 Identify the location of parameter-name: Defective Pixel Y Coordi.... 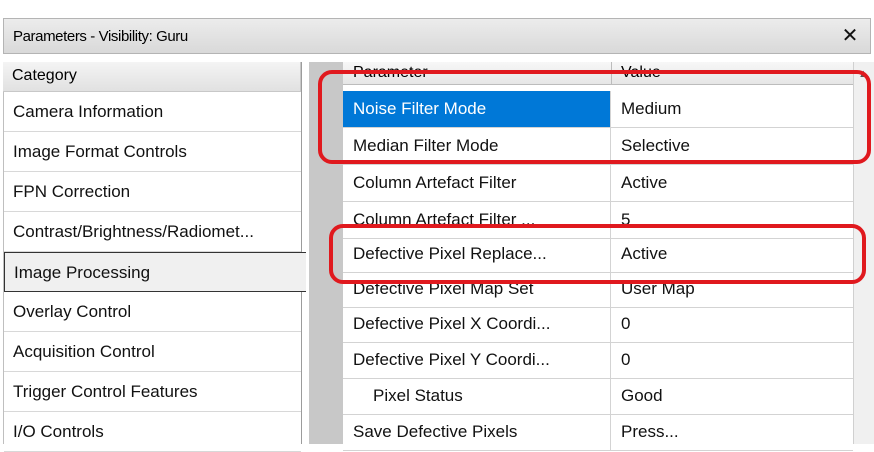
(477, 360).